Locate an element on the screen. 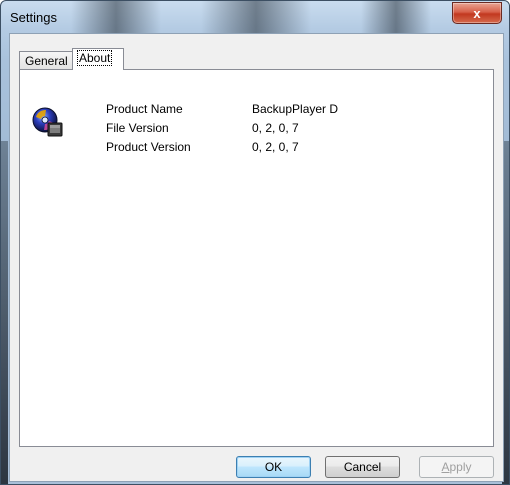 The width and height of the screenshot is (510, 485). product-name-value: BackupPlayer D is located at coordinates (295, 109).